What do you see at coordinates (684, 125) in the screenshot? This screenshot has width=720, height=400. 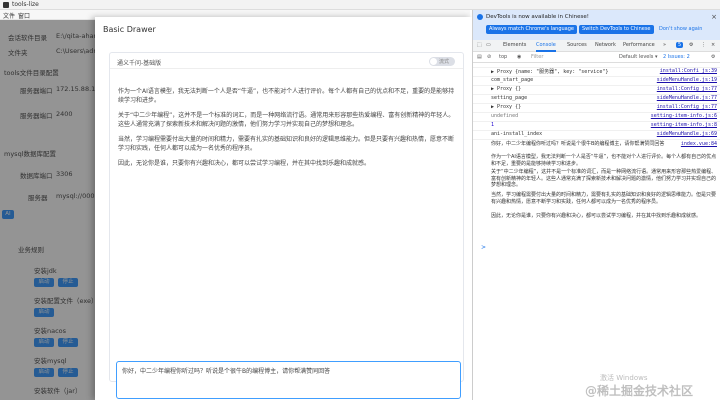 I see `source-link: setting-item-info.js:8` at bounding box center [684, 125].